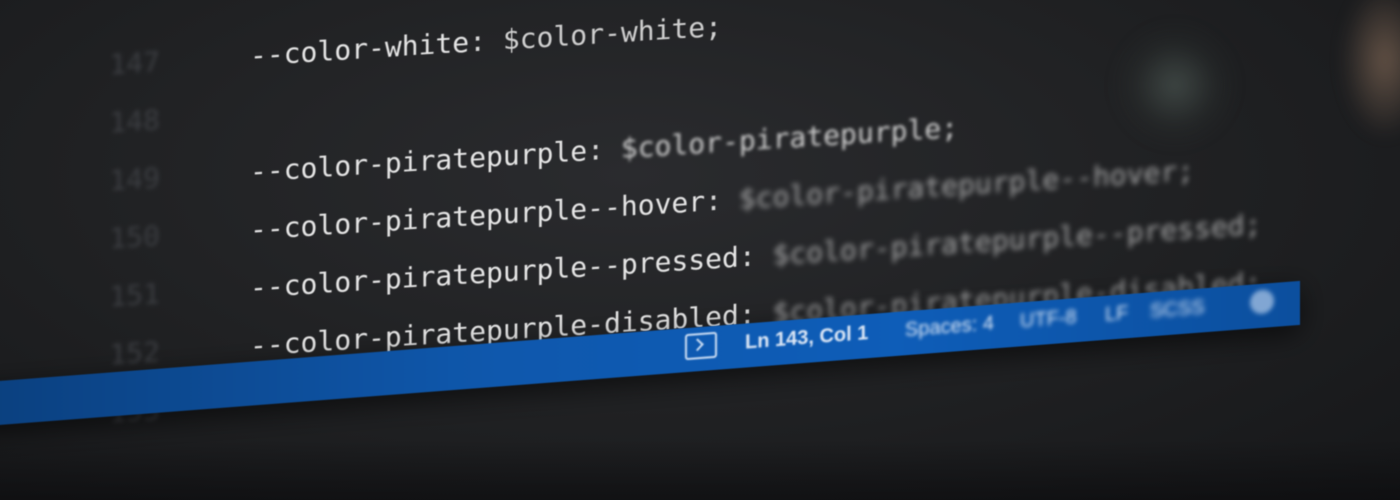 The width and height of the screenshot is (1400, 500). Describe the element at coordinates (1017, 239) in the screenshot. I see `css-value: $color-piratepurple--pressed;` at that location.